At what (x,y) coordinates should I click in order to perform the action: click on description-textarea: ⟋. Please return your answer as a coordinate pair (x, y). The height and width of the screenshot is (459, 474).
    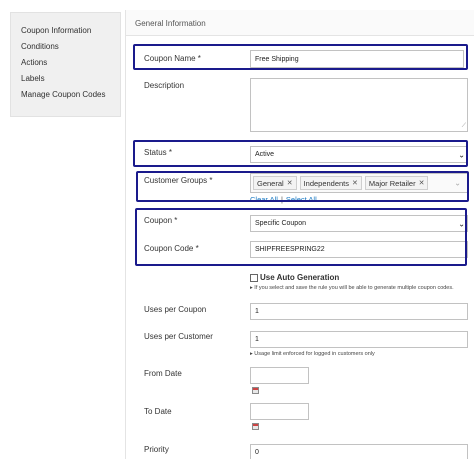
    Looking at the image, I should click on (359, 105).